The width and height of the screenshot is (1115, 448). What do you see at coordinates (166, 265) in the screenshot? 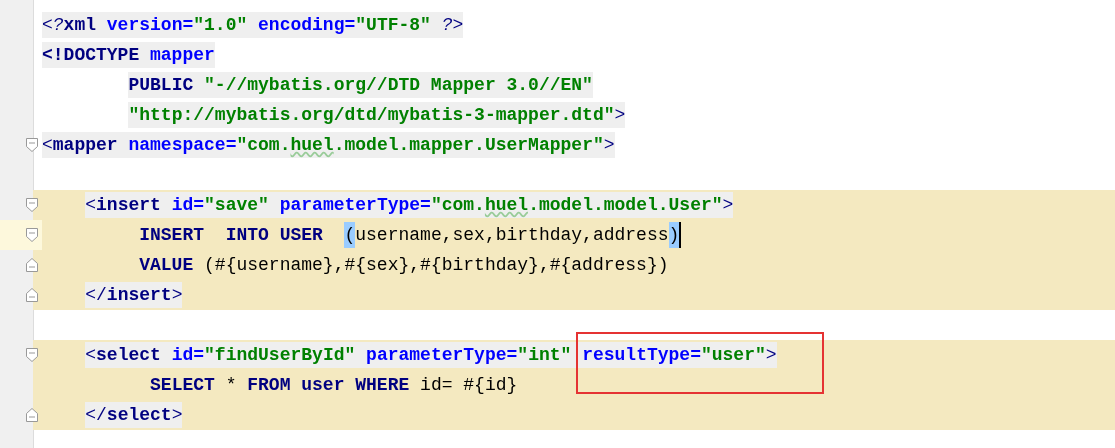
I see `sql-keyword: VALUE` at bounding box center [166, 265].